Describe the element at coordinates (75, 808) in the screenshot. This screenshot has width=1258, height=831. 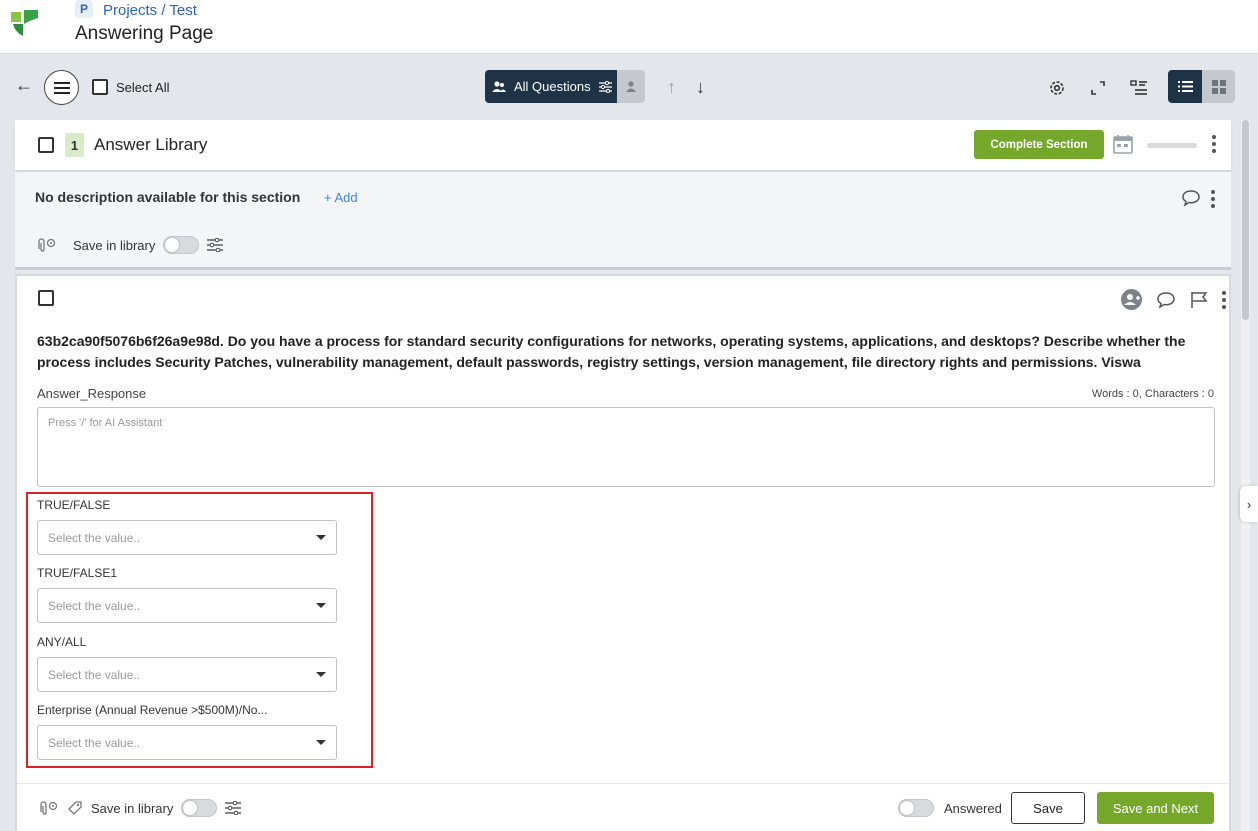
I see `tag-icon` at that location.